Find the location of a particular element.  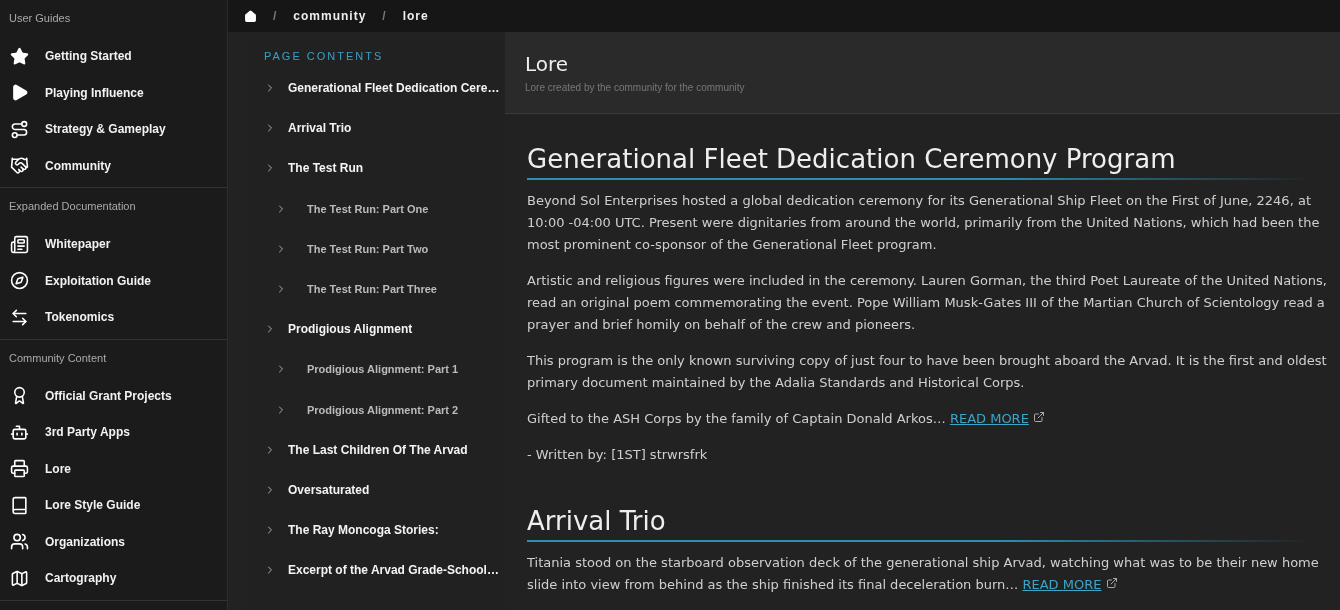

home-icon is located at coordinates (250, 16).